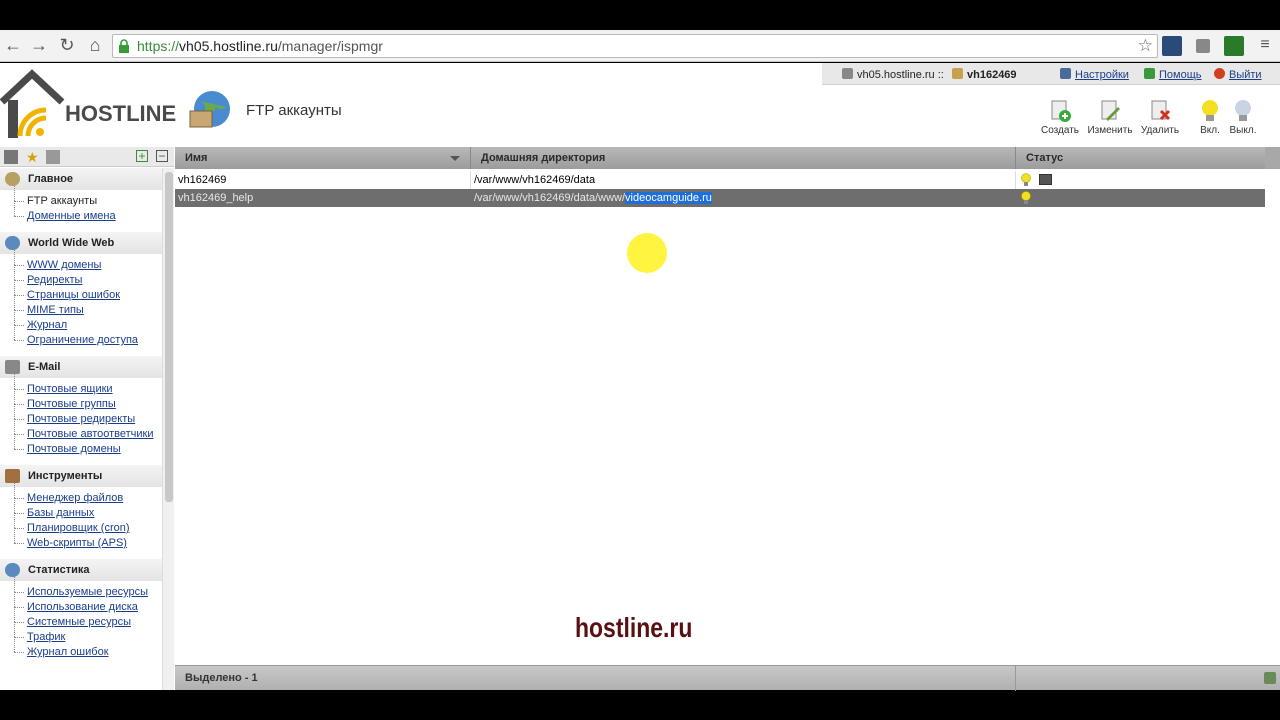 The image size is (1280, 720). What do you see at coordinates (87, 633) in the screenshot?
I see `sidebar-item-traffic: Трафик` at bounding box center [87, 633].